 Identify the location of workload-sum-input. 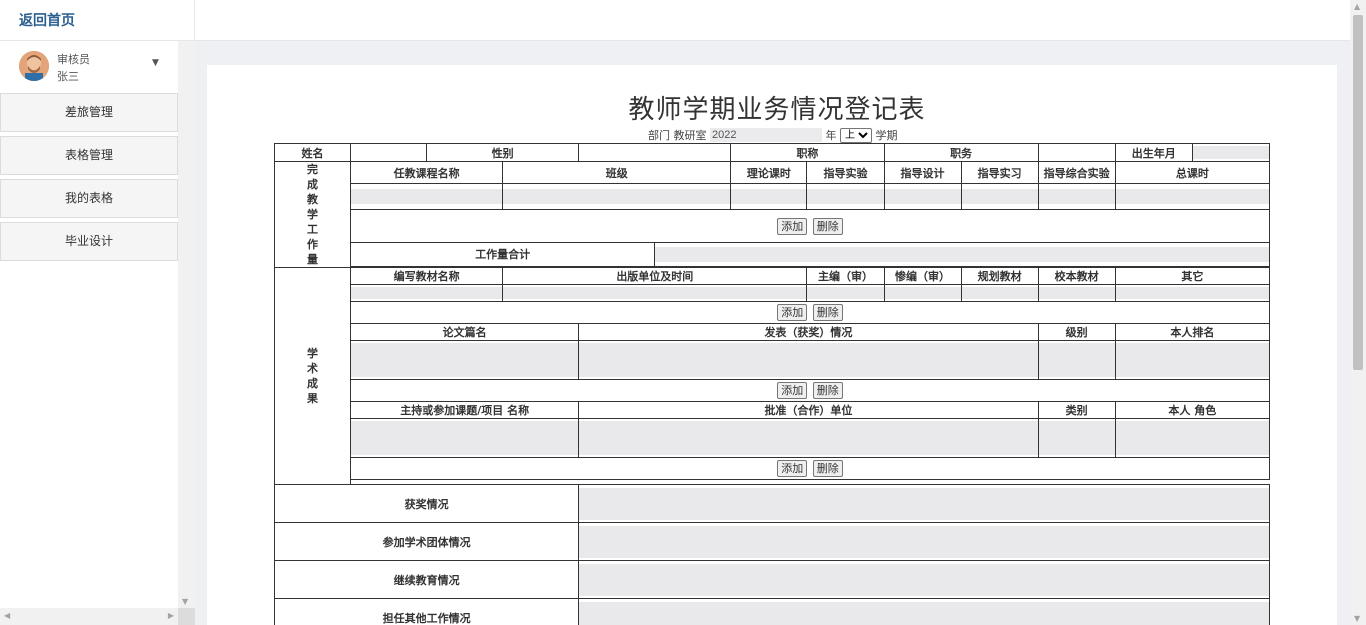
(962, 254).